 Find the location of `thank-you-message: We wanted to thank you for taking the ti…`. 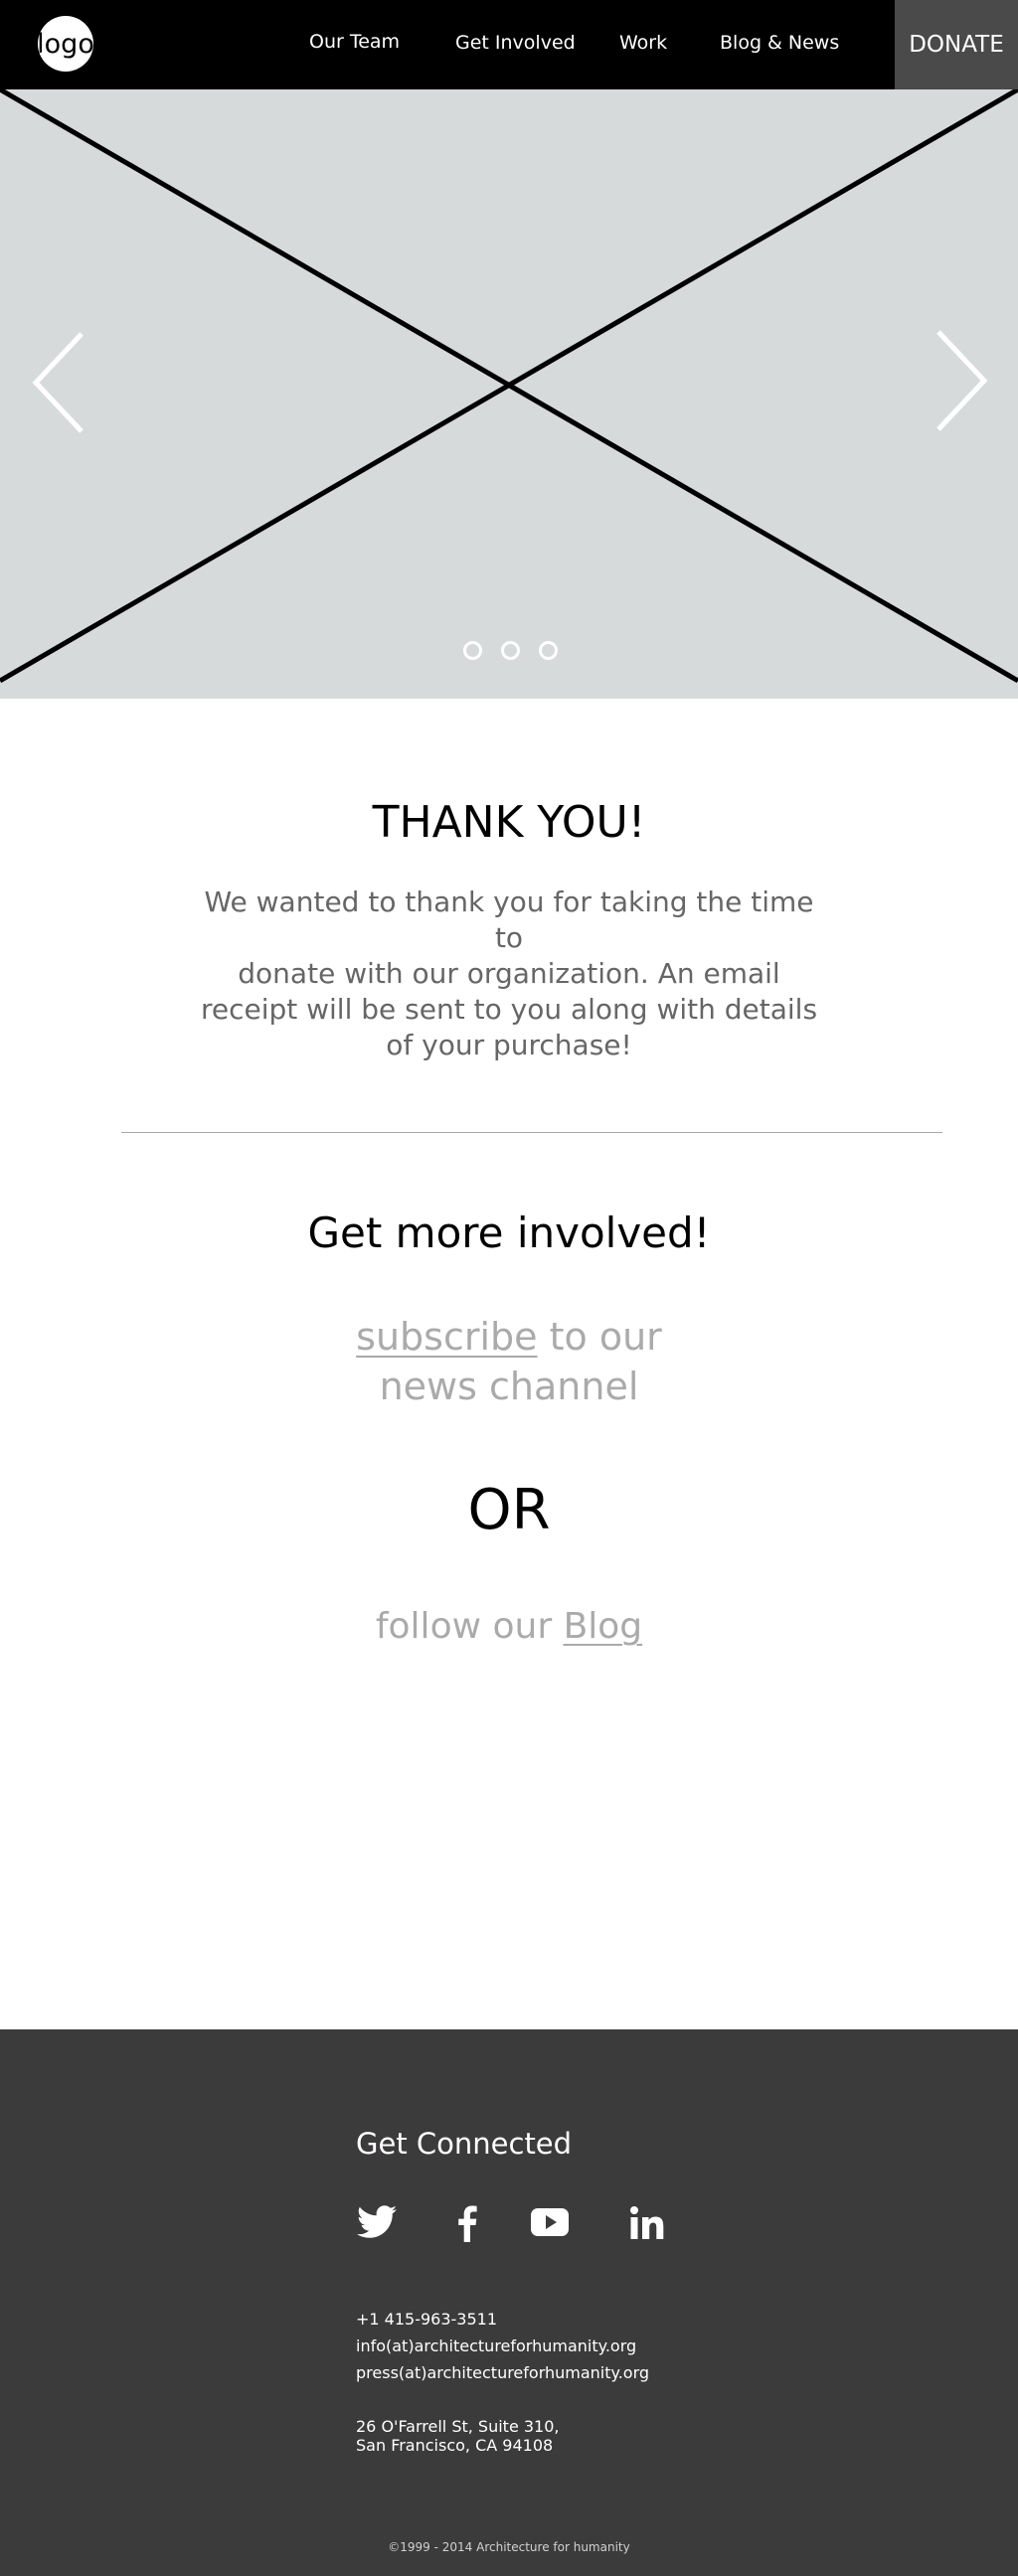

thank-you-message: We wanted to thank you for taking the ti… is located at coordinates (509, 974).